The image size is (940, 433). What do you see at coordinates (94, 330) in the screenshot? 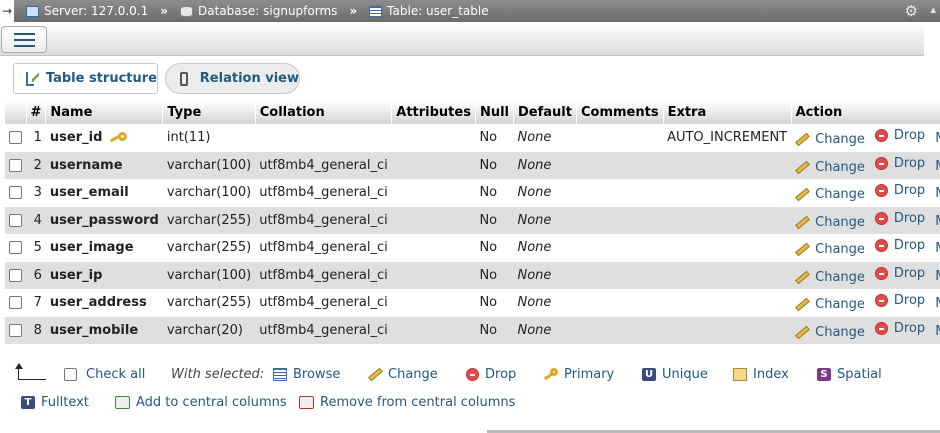
I see `column-name-label: user_mobile` at bounding box center [94, 330].